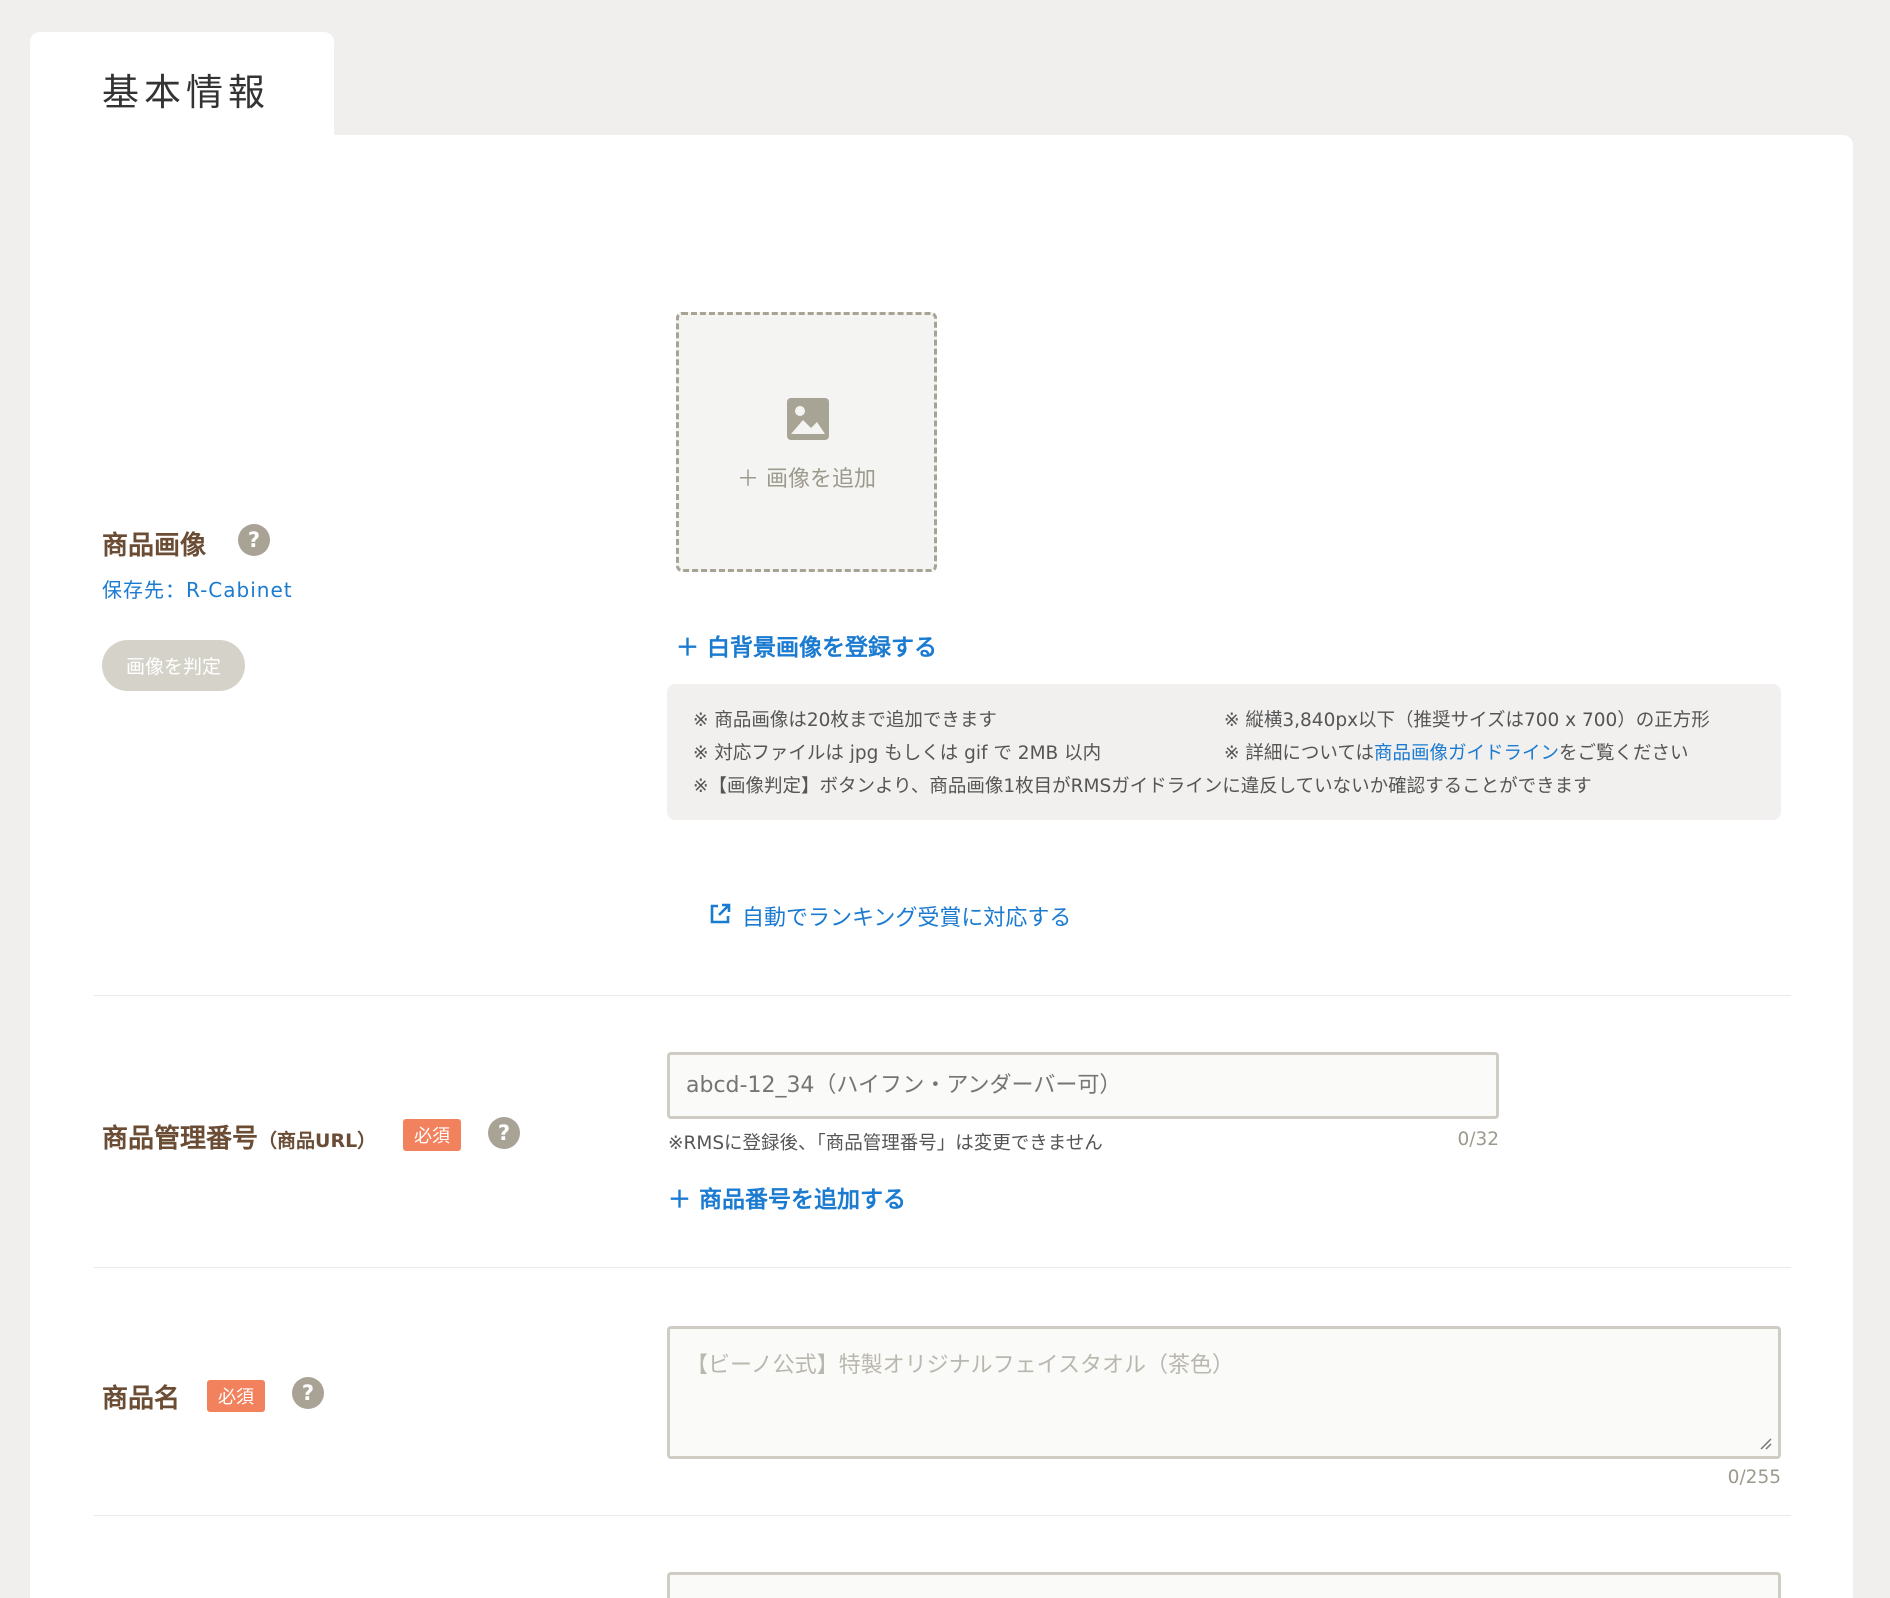 The width and height of the screenshot is (1890, 1598). Describe the element at coordinates (1299, 753) in the screenshot. I see `note-guideline-prefix: ※ 詳細については` at that location.